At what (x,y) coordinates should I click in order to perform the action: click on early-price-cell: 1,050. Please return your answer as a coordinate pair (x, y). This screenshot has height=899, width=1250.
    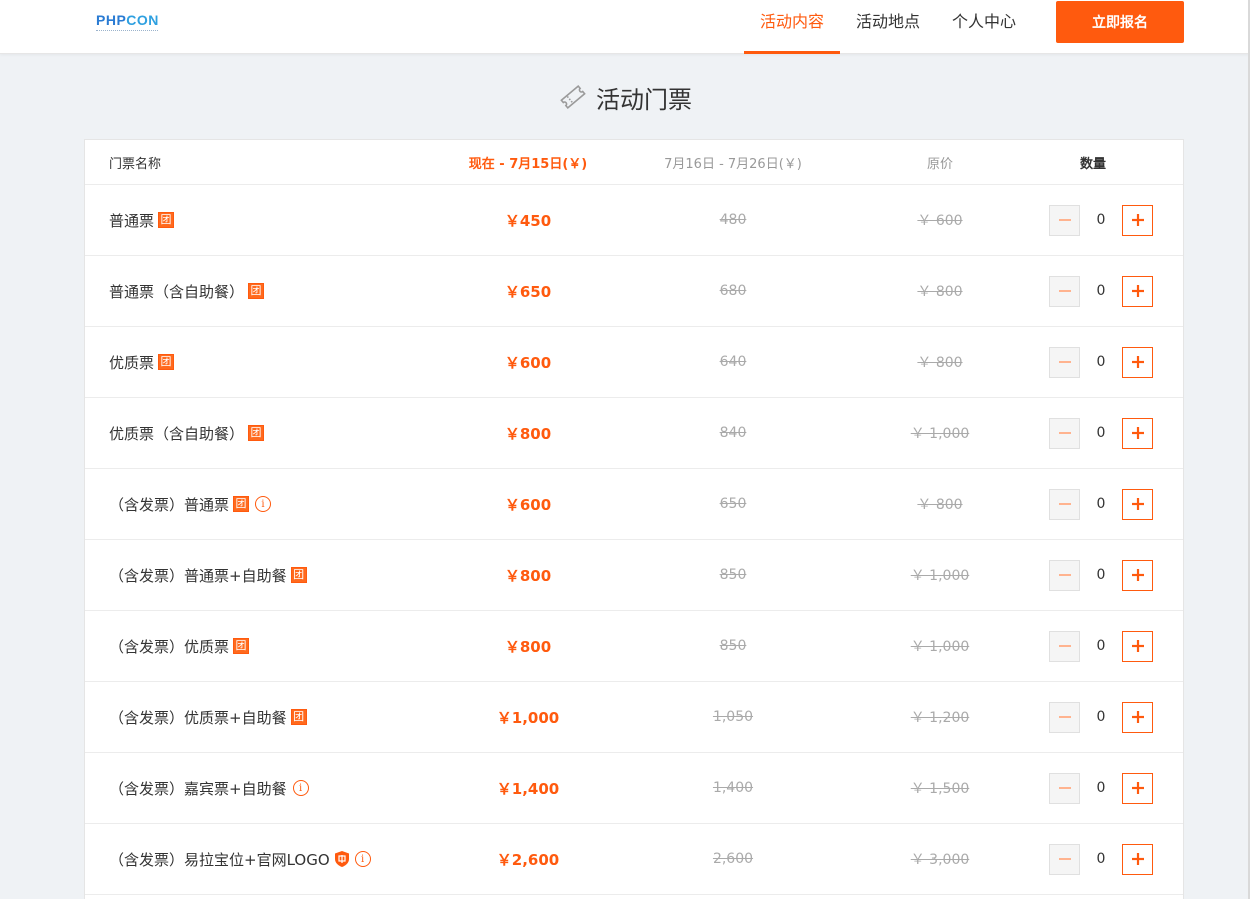
    Looking at the image, I should click on (733, 717).